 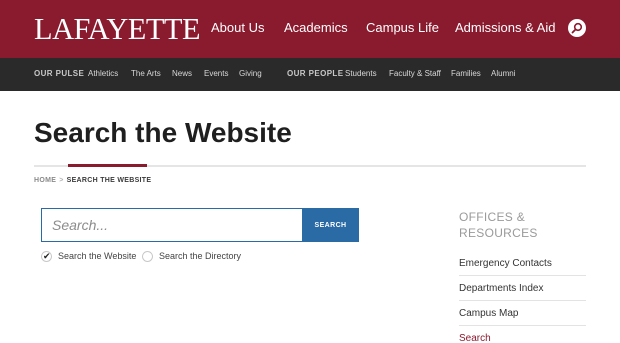 I want to click on search-button: SEARCH, so click(x=330, y=225).